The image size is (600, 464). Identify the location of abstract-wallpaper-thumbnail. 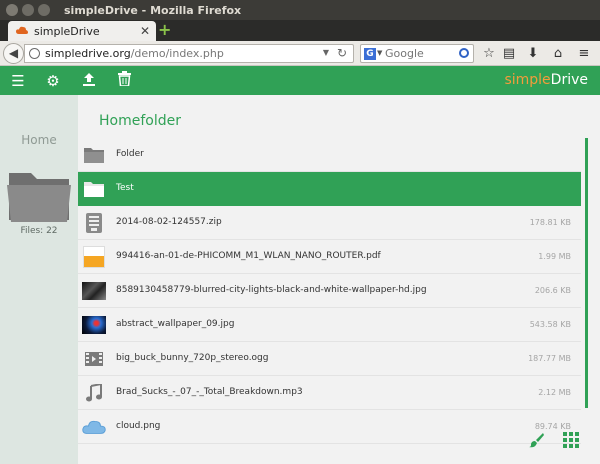
(94, 325).